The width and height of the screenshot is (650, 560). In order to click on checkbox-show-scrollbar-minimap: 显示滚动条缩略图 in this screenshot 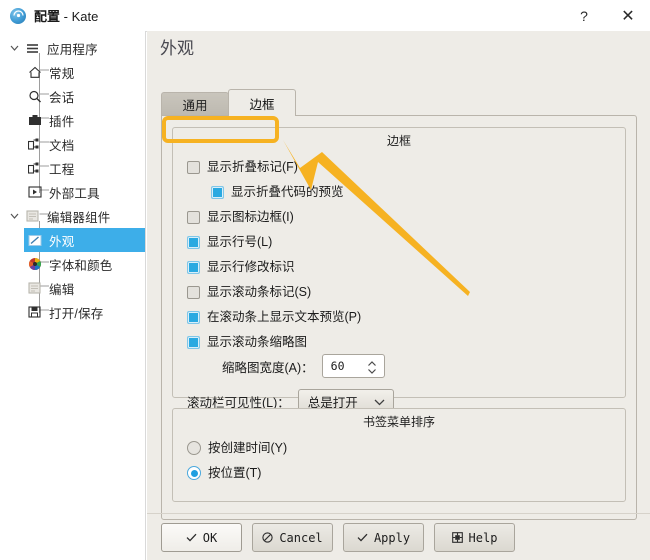, I will do `click(247, 342)`.